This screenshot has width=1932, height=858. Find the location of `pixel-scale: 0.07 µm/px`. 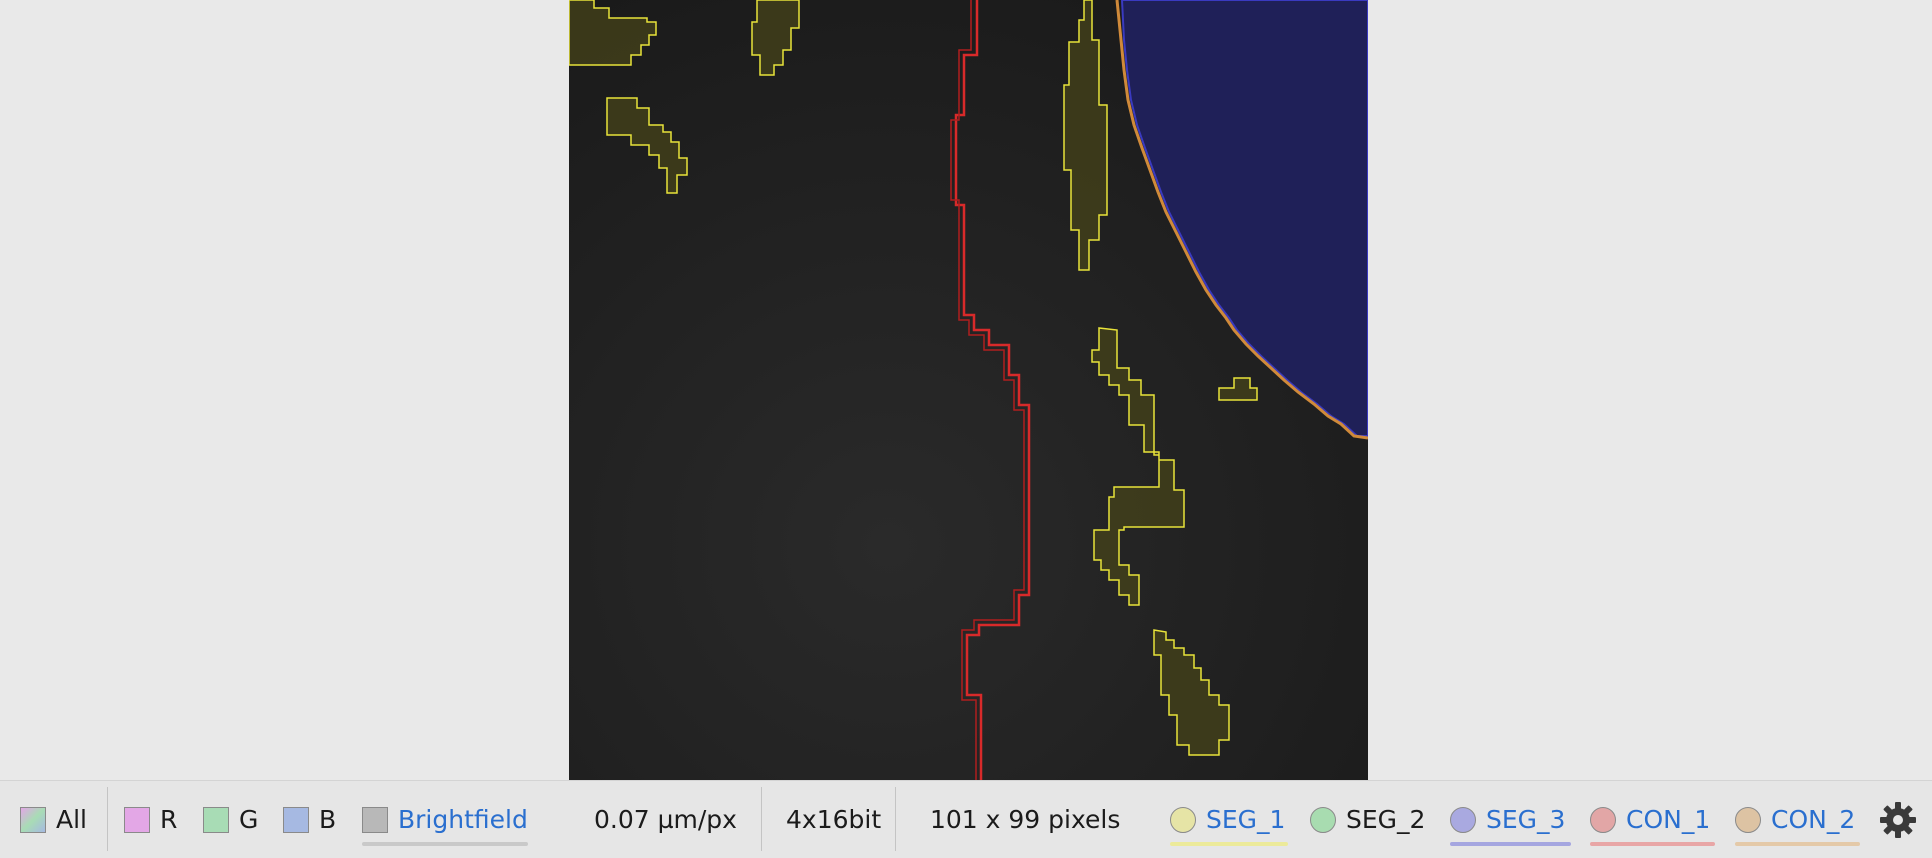

pixel-scale: 0.07 µm/px is located at coordinates (665, 819).